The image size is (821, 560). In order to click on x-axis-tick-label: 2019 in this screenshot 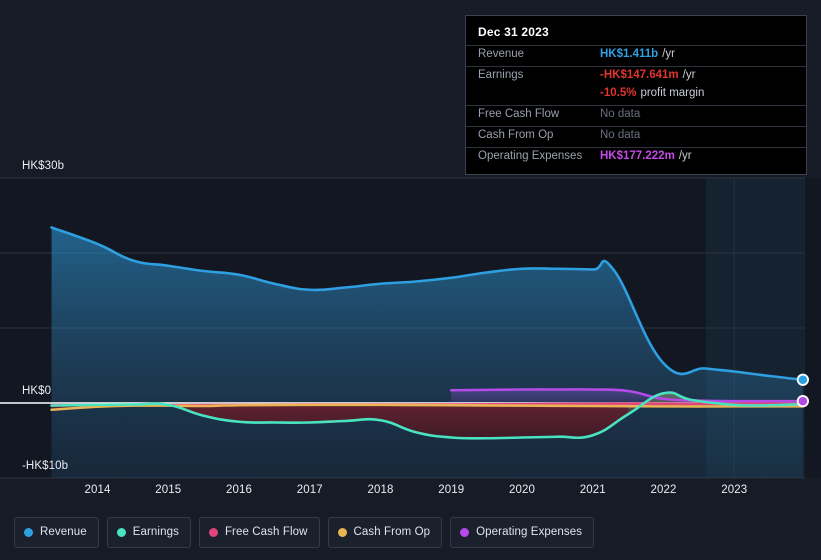, I will do `click(451, 490)`.